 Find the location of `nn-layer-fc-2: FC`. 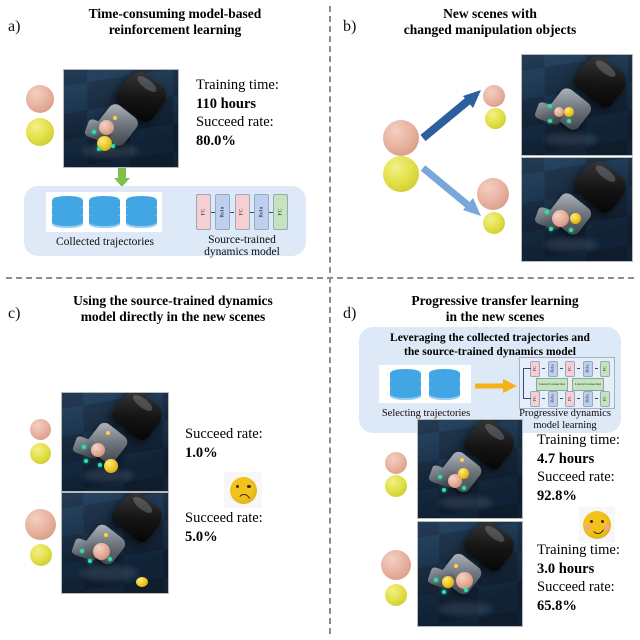

nn-layer-fc-2: FC is located at coordinates (242, 212).